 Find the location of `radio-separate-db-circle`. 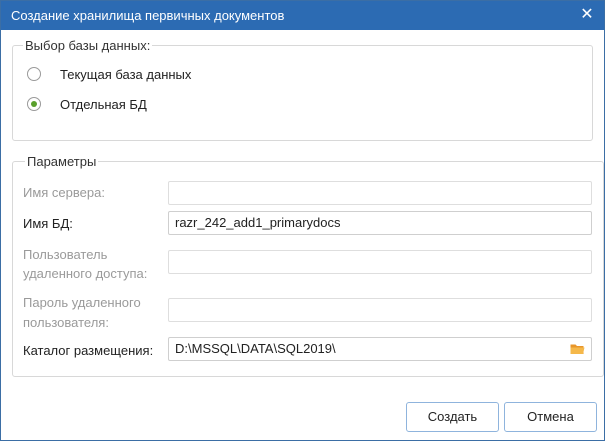

radio-separate-db-circle is located at coordinates (34, 104).